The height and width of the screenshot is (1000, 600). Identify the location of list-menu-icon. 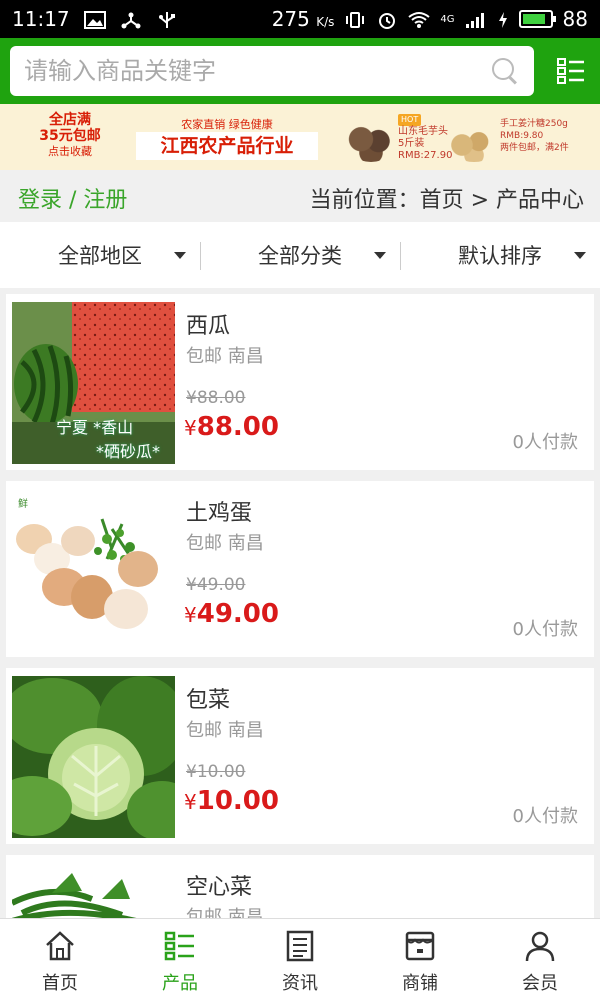
(570, 71).